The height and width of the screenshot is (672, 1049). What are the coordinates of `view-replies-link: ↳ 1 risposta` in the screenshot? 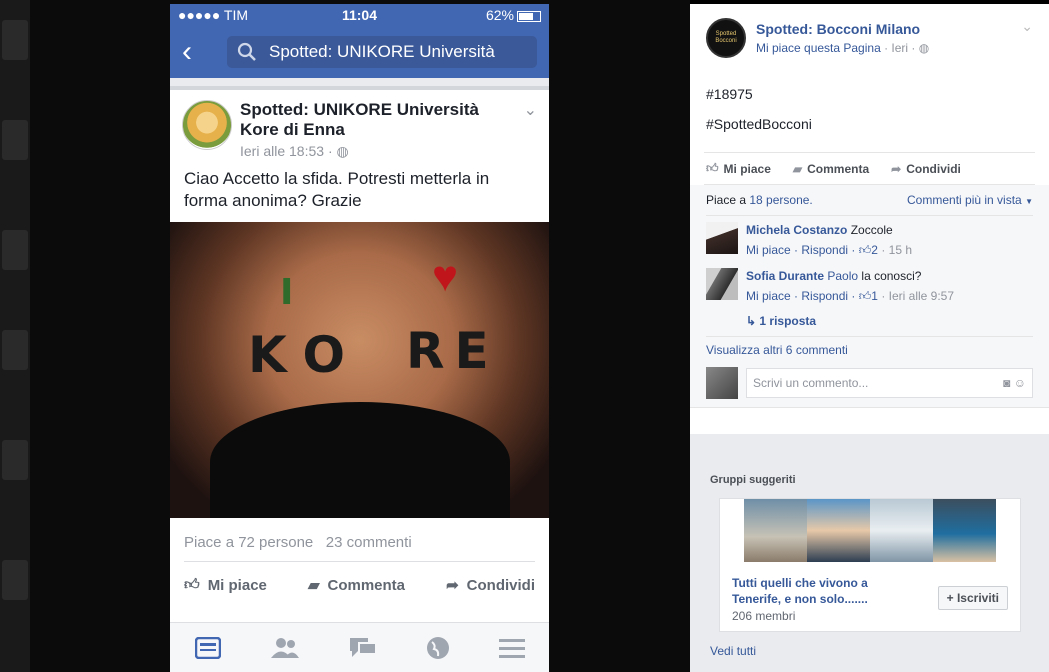 It's located at (869, 322).